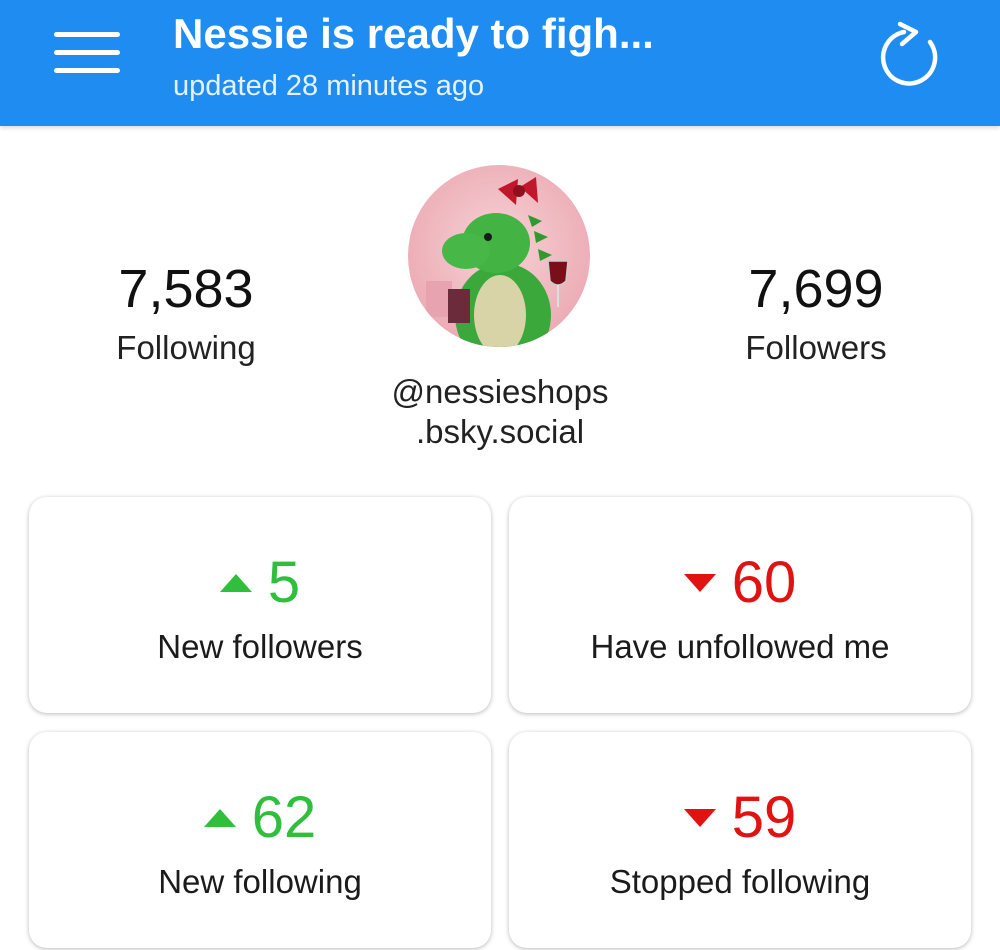 The height and width of the screenshot is (950, 1000). Describe the element at coordinates (186, 347) in the screenshot. I see `following-label: Following` at that location.